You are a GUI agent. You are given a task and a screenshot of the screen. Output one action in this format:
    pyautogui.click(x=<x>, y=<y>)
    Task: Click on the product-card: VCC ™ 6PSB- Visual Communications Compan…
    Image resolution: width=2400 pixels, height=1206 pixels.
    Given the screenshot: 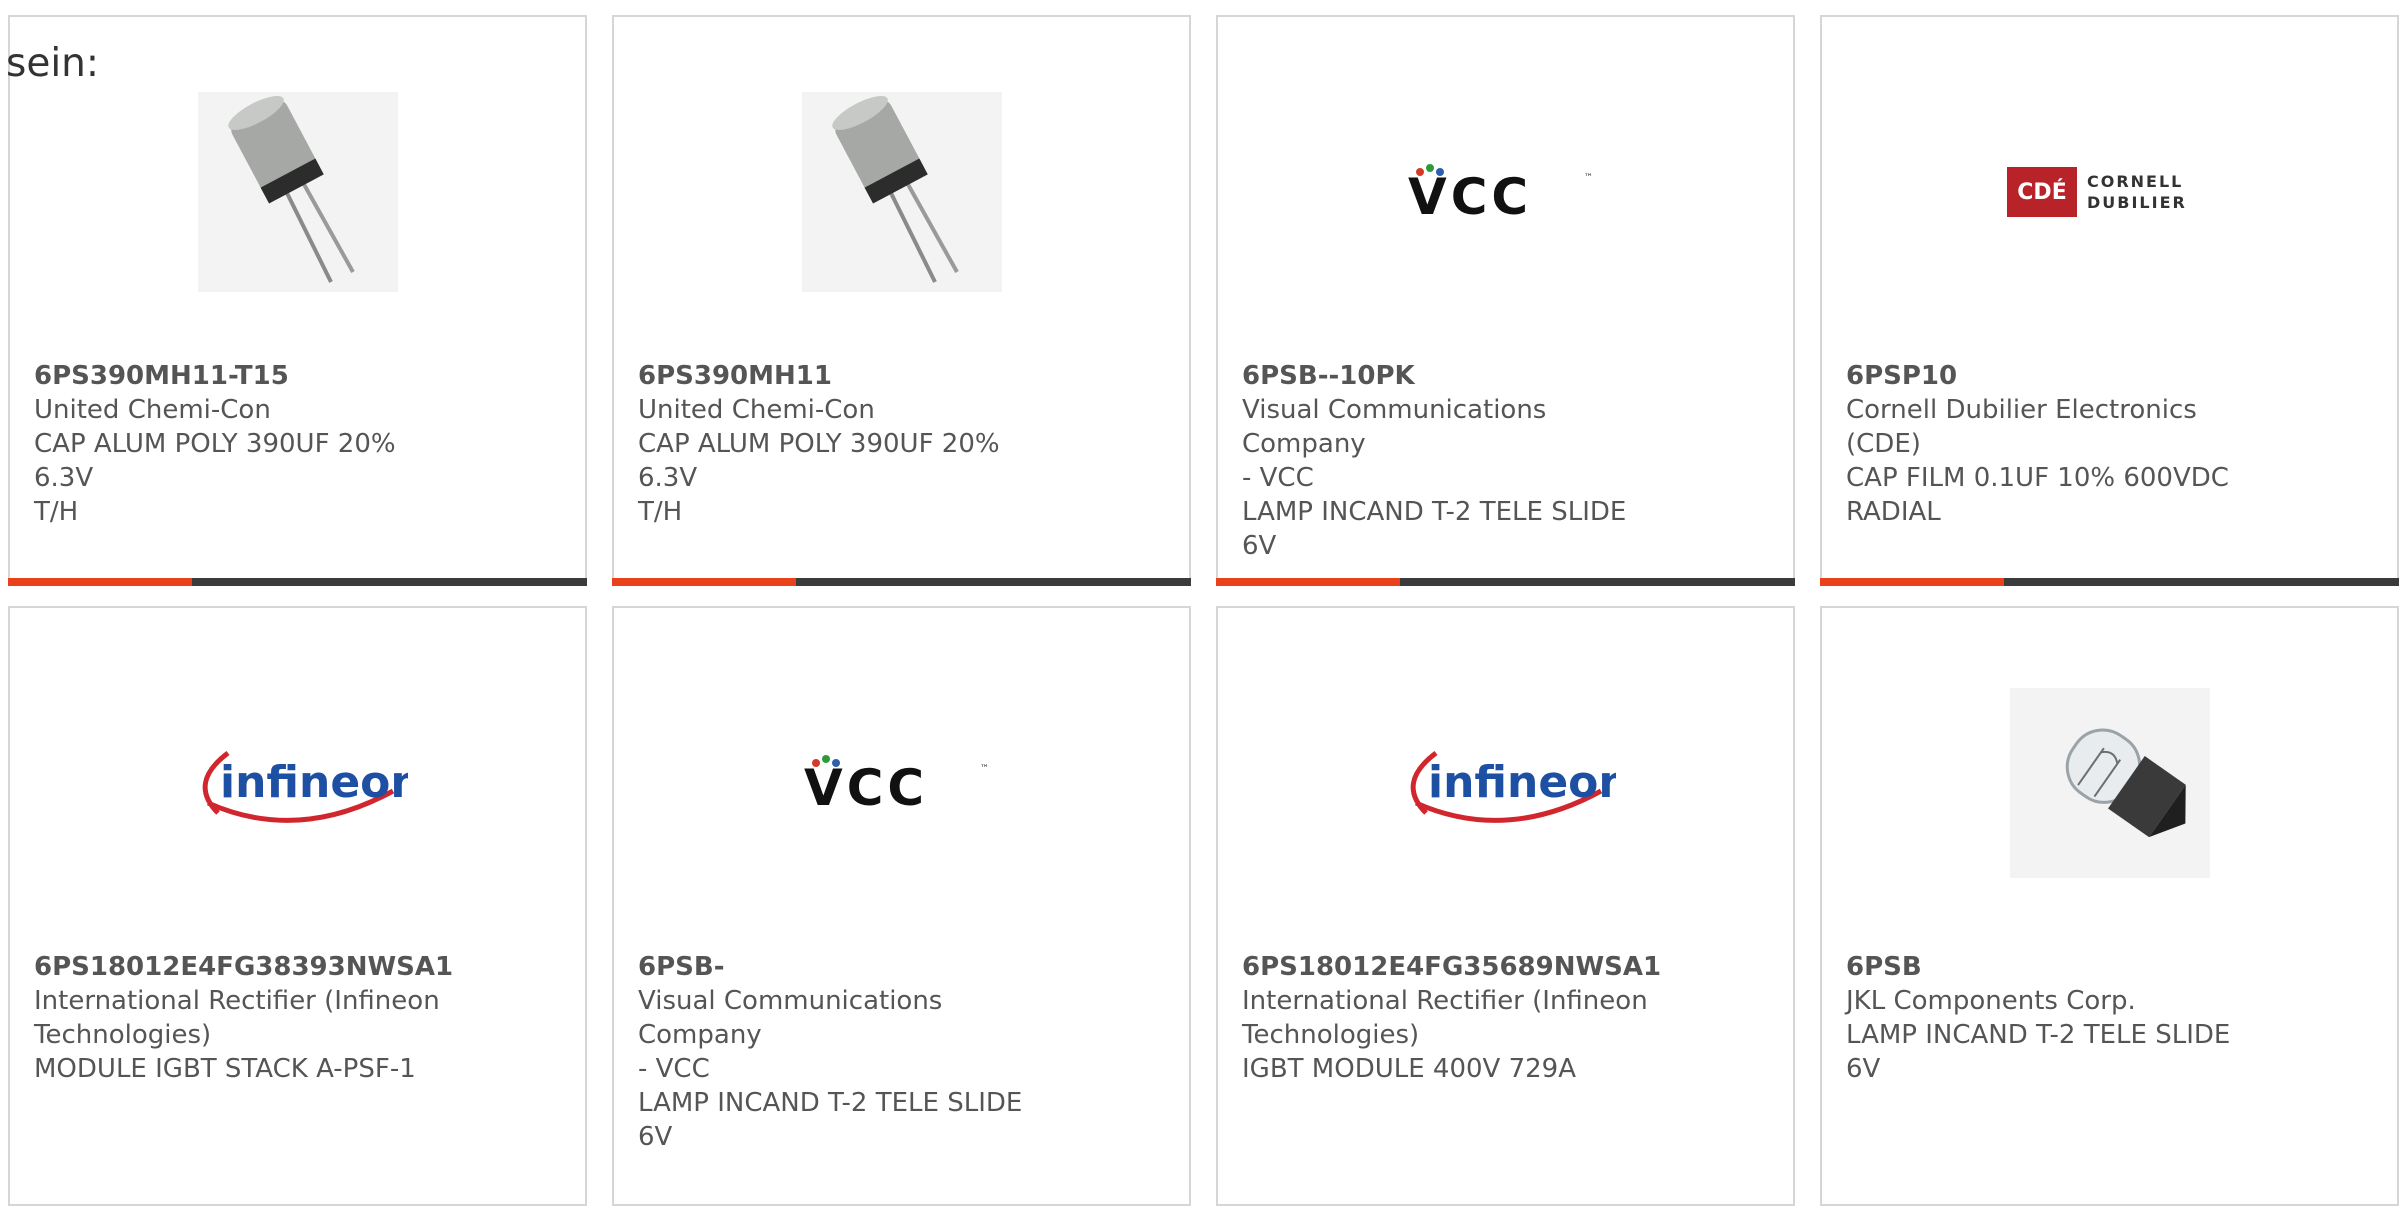 What is the action you would take?
    pyautogui.click(x=901, y=906)
    